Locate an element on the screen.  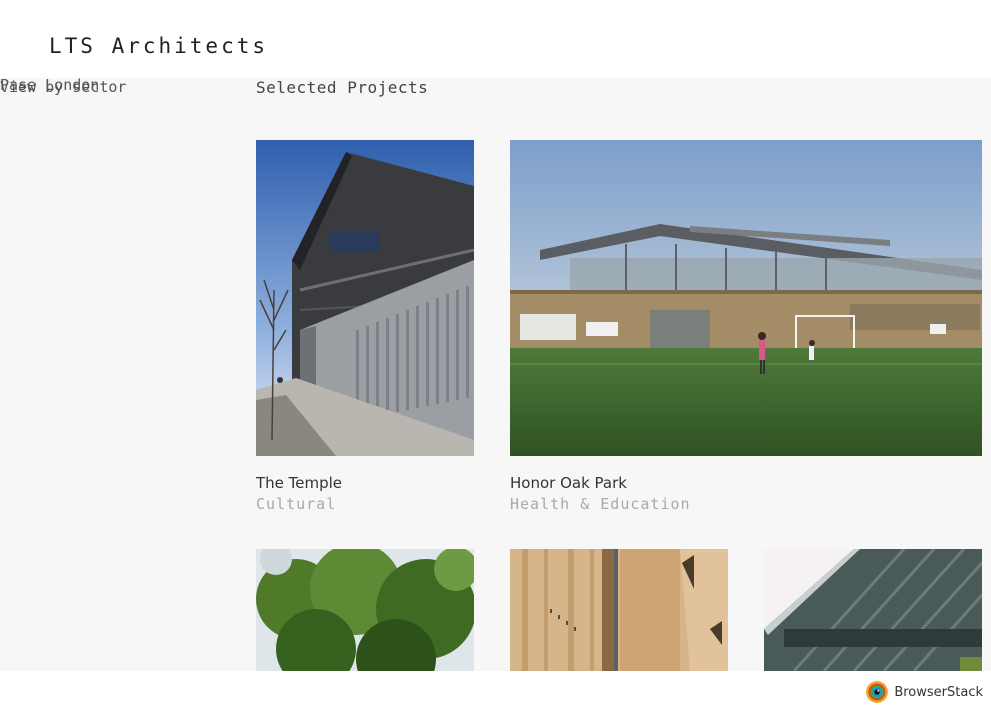
project-image-tree is located at coordinates (365, 610).